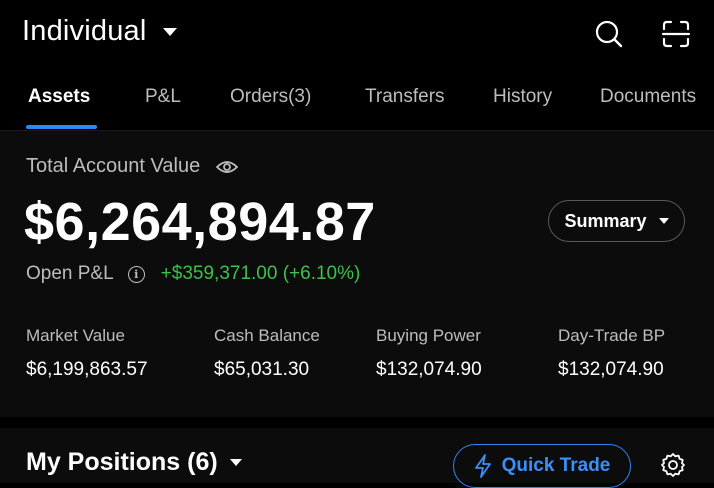 This screenshot has height=488, width=714. Describe the element at coordinates (59, 97) in the screenshot. I see `tab-assets: Assets` at that location.